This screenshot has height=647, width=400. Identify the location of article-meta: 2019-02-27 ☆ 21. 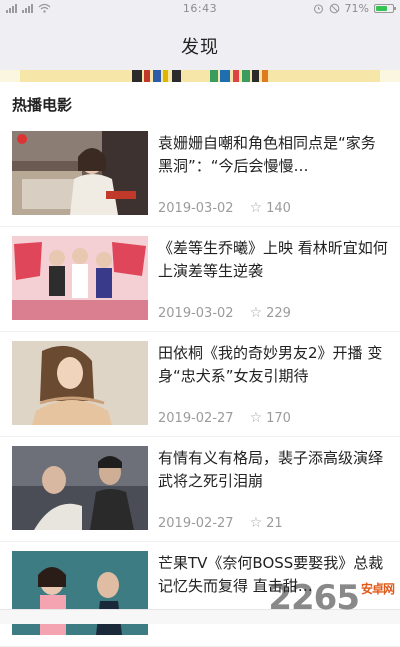
(220, 523).